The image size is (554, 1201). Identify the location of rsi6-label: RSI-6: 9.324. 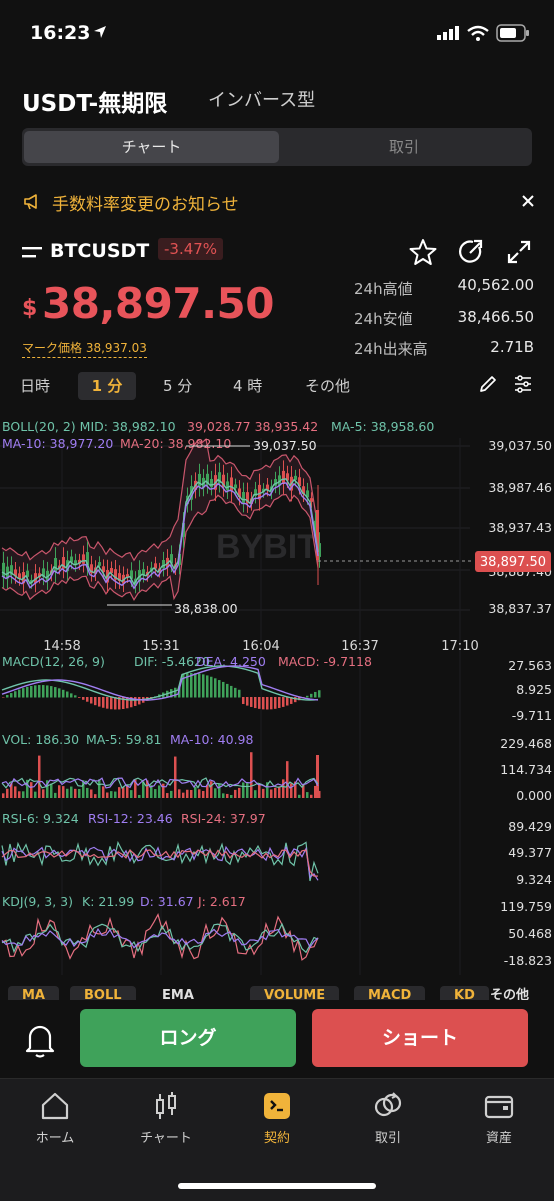
(40, 818).